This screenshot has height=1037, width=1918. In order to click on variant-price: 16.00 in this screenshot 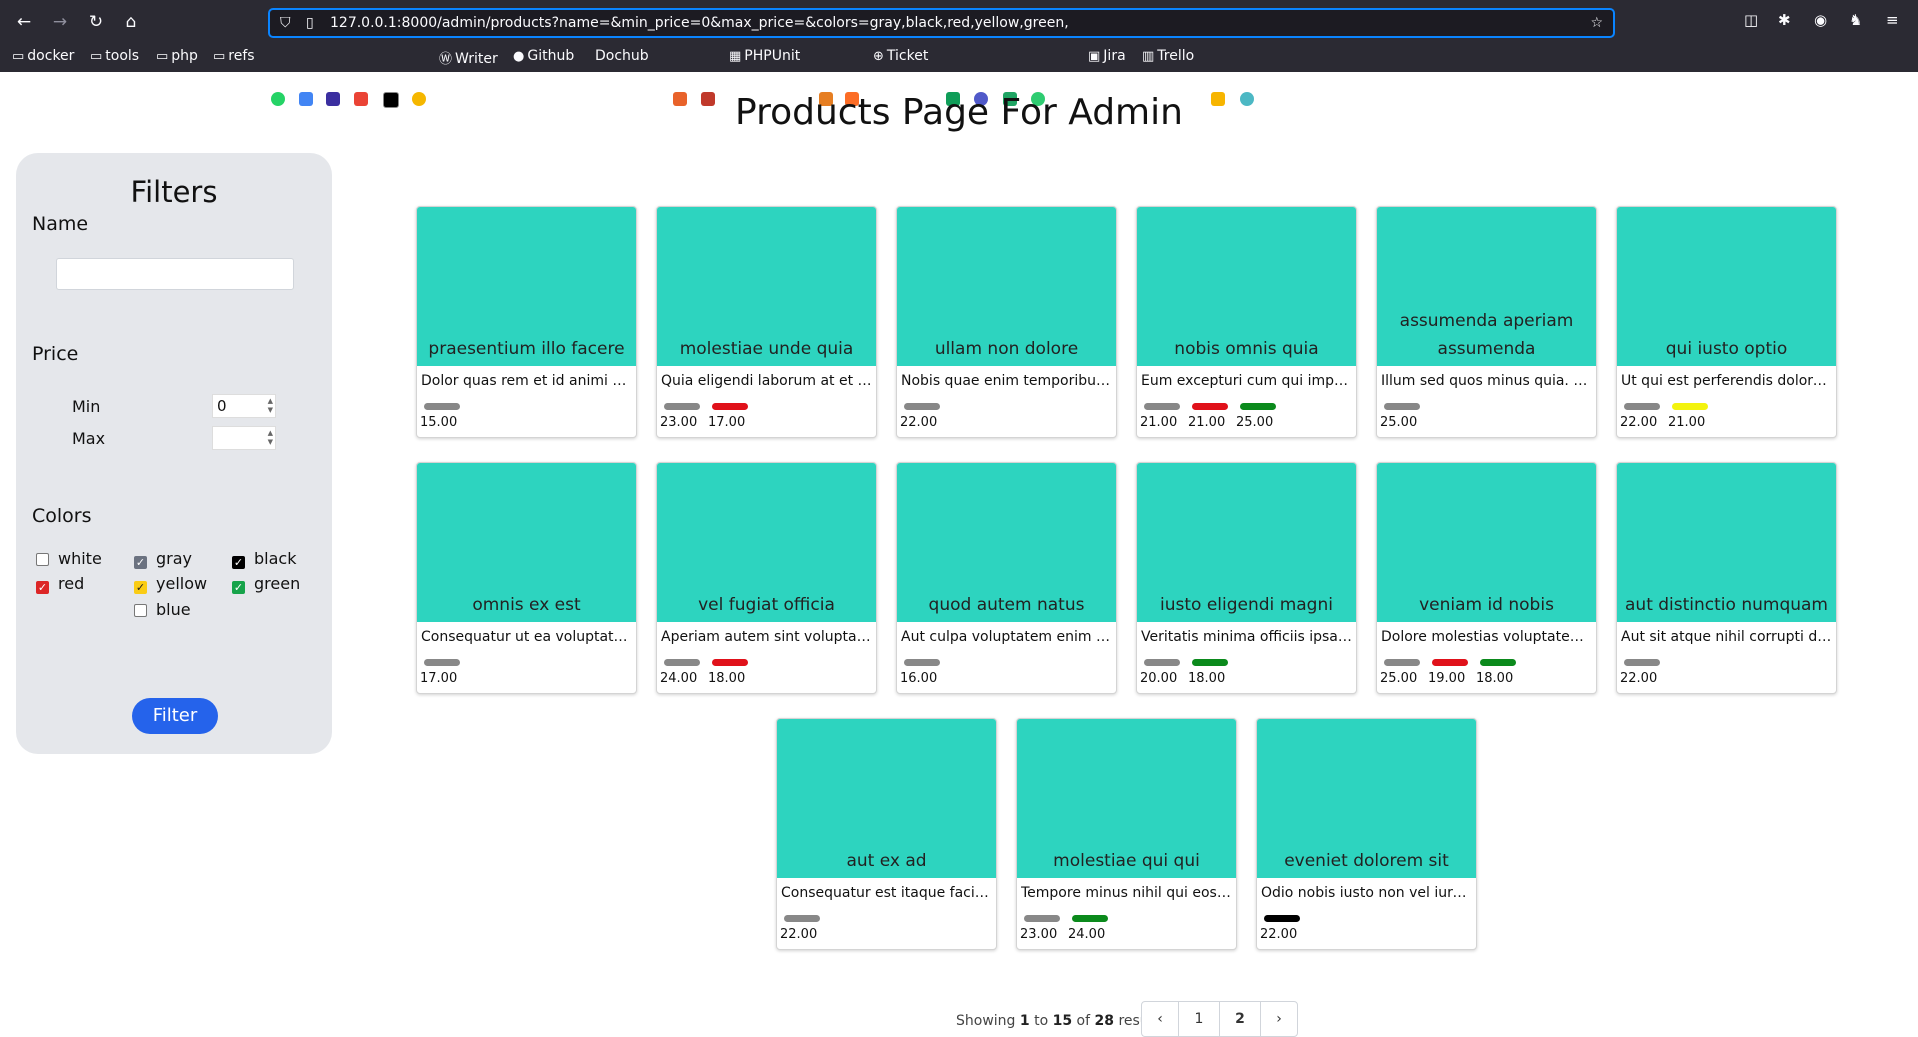, I will do `click(919, 678)`.